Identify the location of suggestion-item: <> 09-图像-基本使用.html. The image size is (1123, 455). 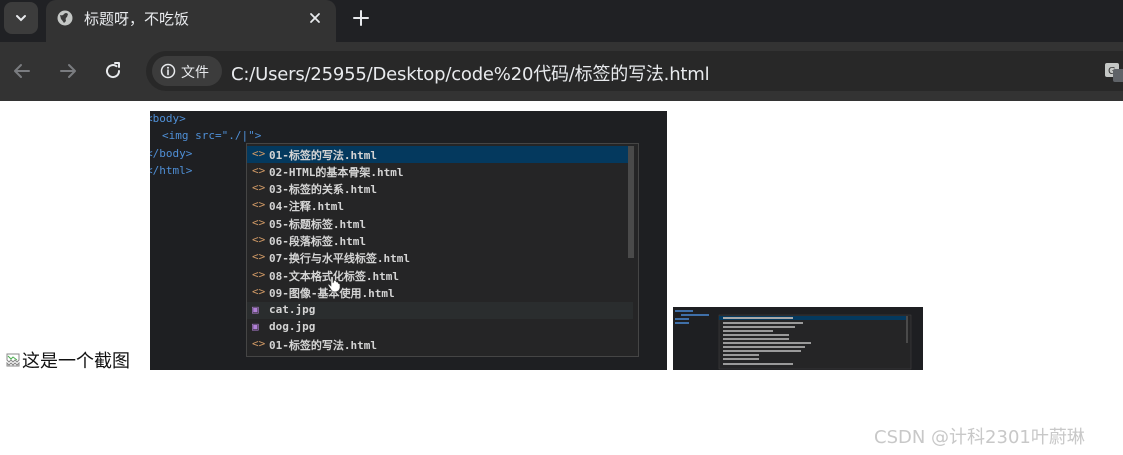
(440, 292).